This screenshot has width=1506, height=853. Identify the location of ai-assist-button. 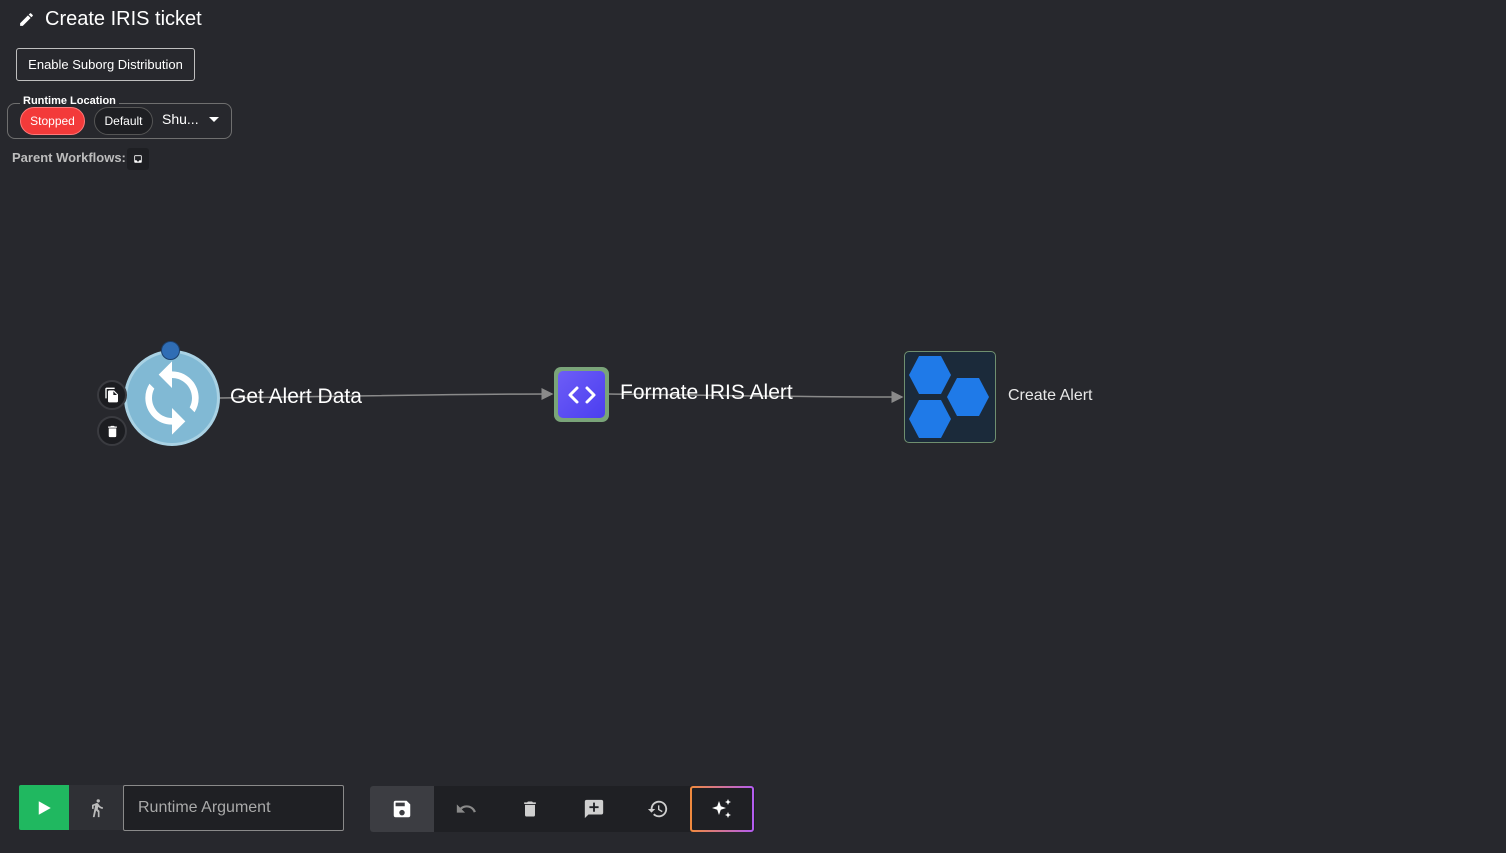
(722, 809).